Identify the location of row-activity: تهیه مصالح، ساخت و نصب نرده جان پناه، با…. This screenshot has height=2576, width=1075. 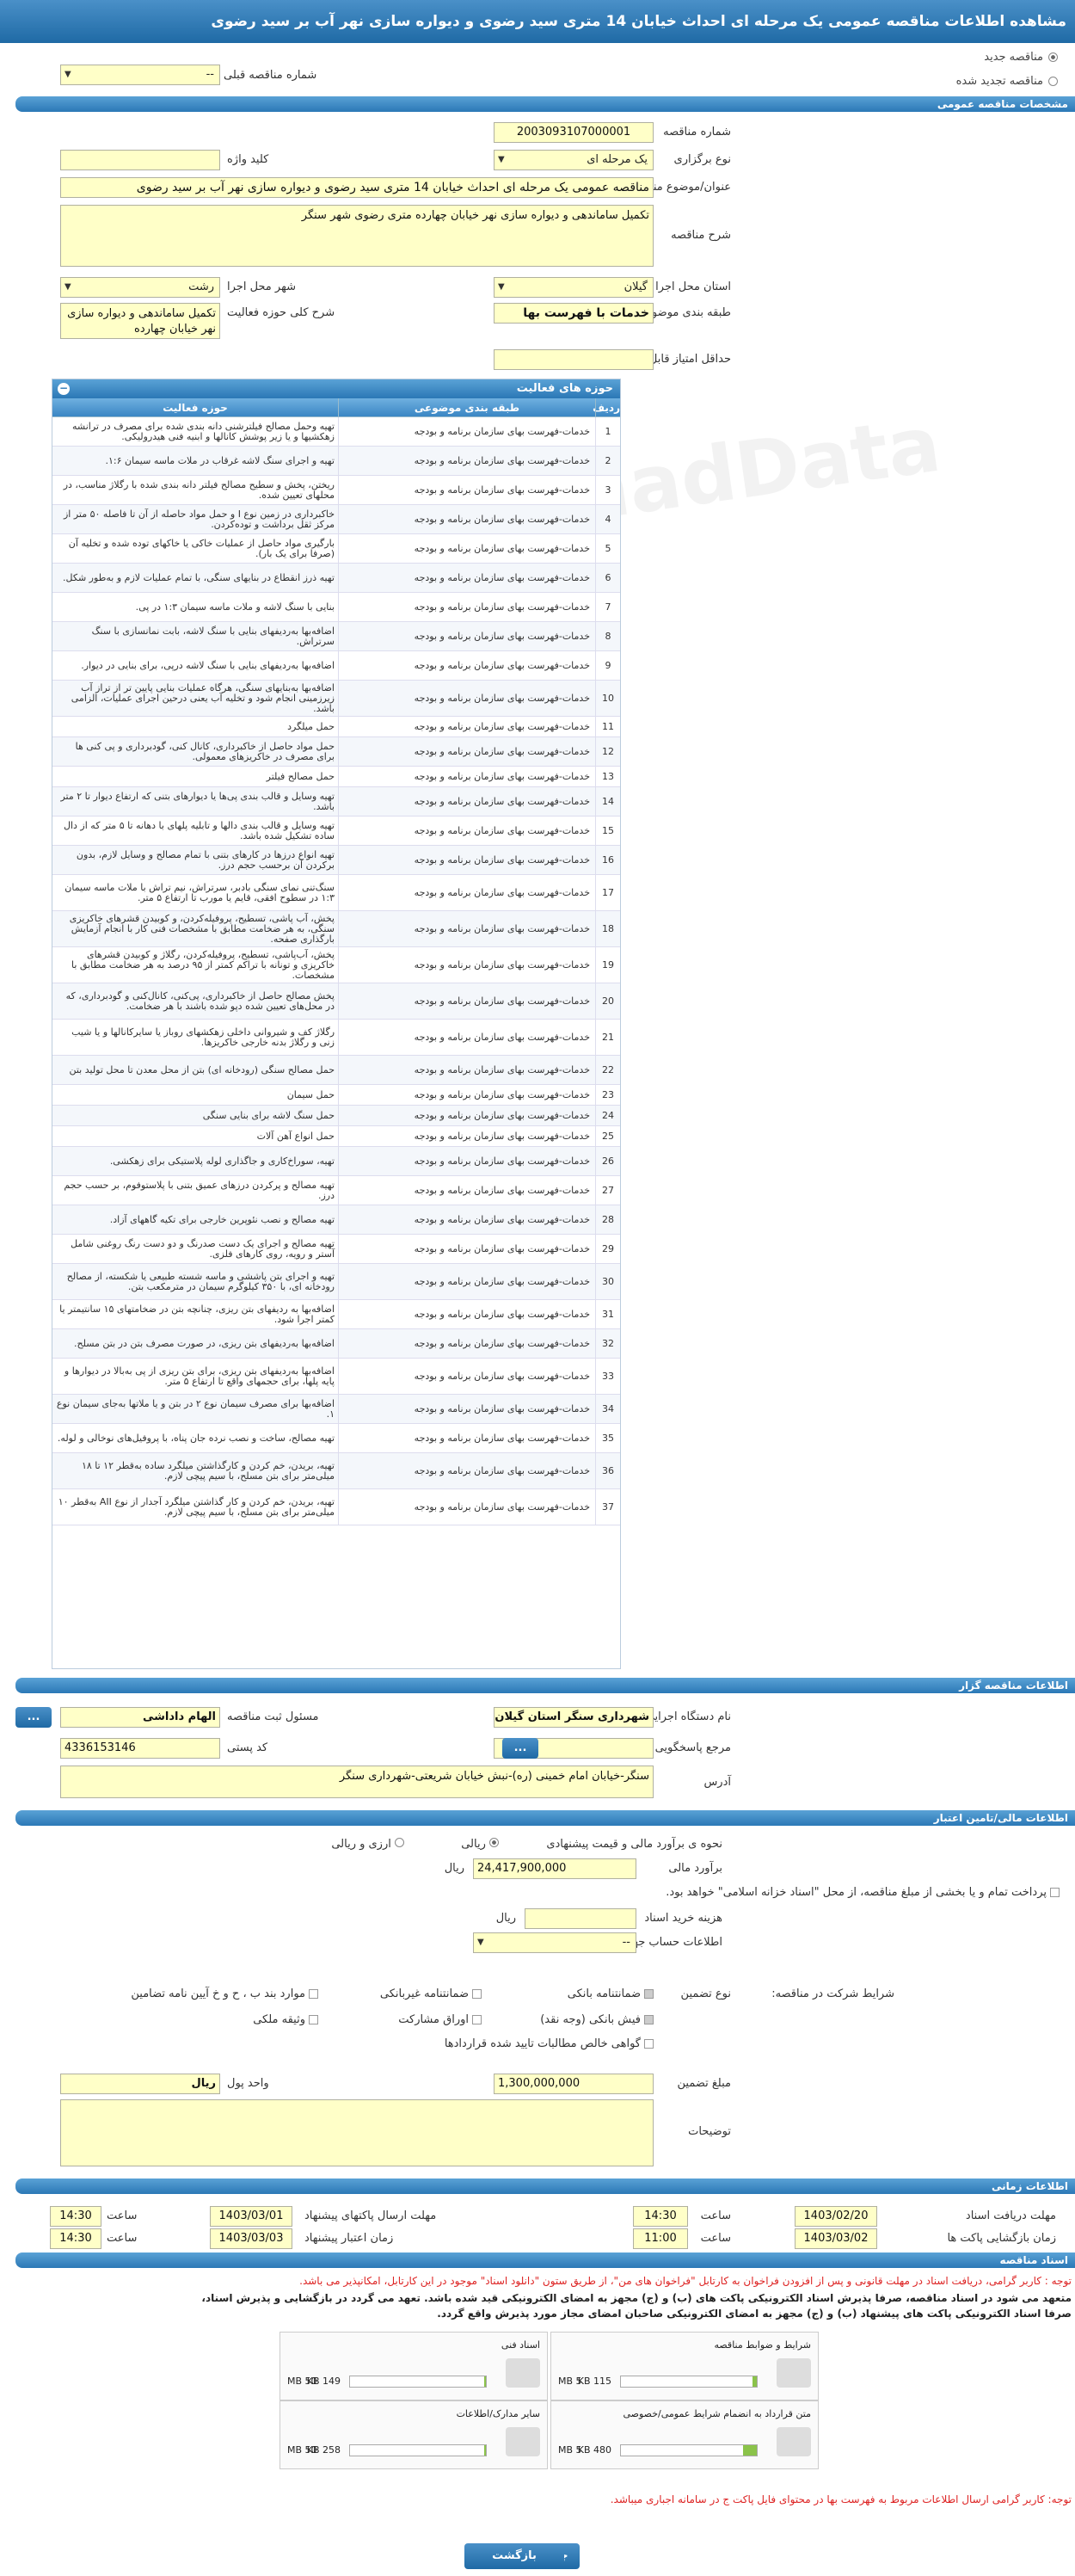
(196, 1438).